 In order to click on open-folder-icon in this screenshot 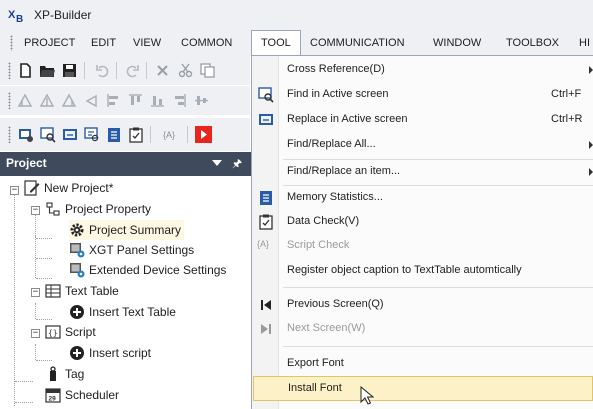, I will do `click(47, 70)`.